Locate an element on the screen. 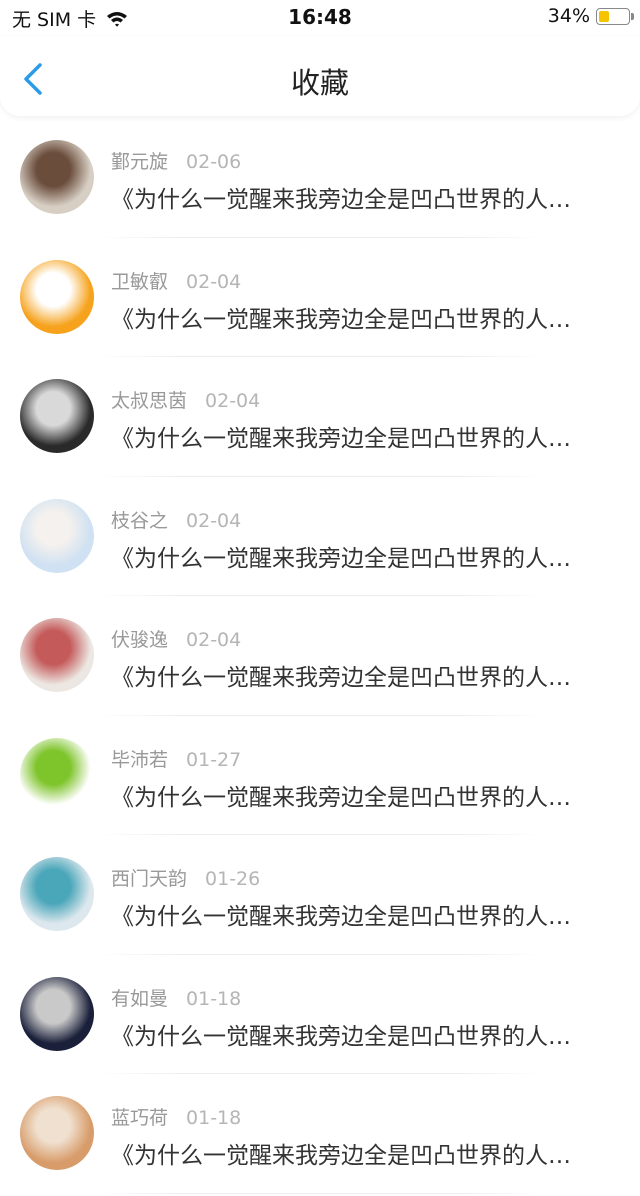 Image resolution: width=640 pixels, height=1196 pixels. item-meta: 枝谷之 02-04 is located at coordinates (176, 519).